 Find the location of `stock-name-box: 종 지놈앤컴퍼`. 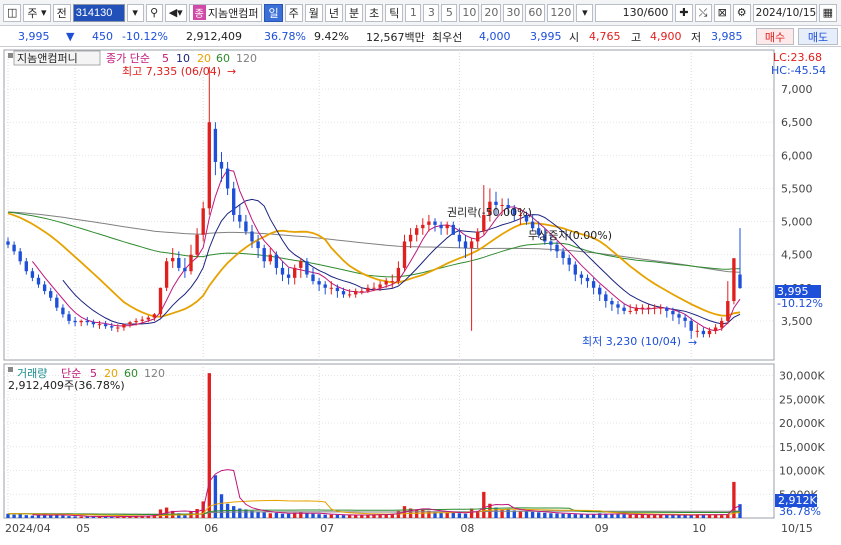

stock-name-box: 종 지놈앤컴퍼 is located at coordinates (225, 12).